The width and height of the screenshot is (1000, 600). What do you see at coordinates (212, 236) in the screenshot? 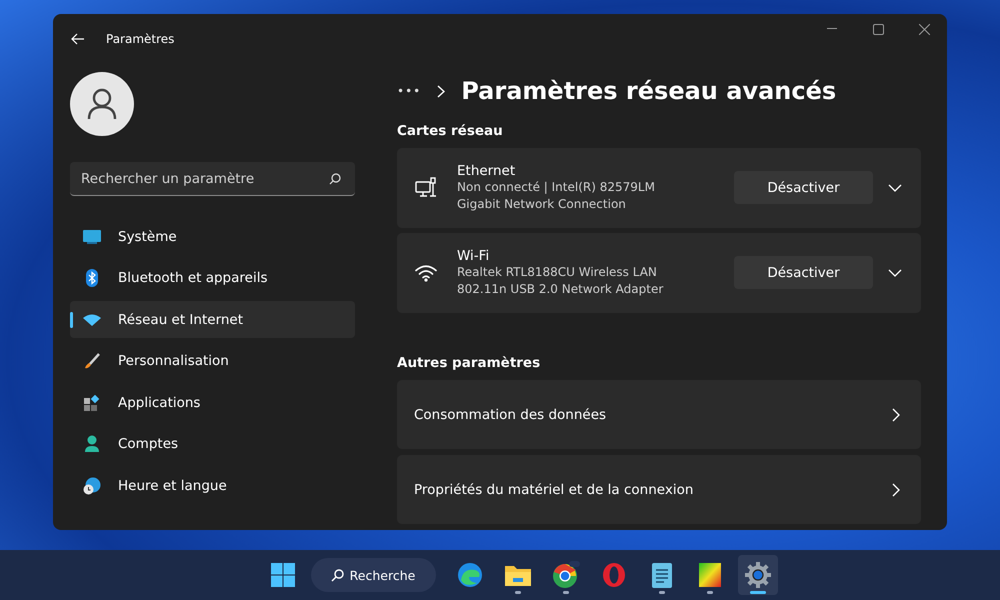
I see `sidebar-item: Système` at bounding box center [212, 236].